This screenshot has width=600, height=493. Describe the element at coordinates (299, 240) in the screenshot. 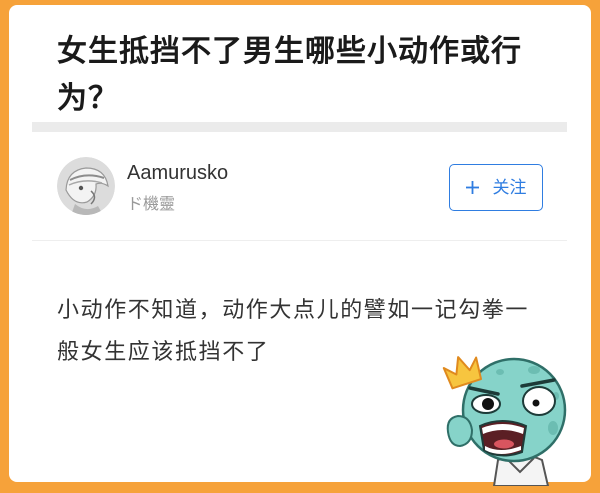

I see `author-divider` at that location.